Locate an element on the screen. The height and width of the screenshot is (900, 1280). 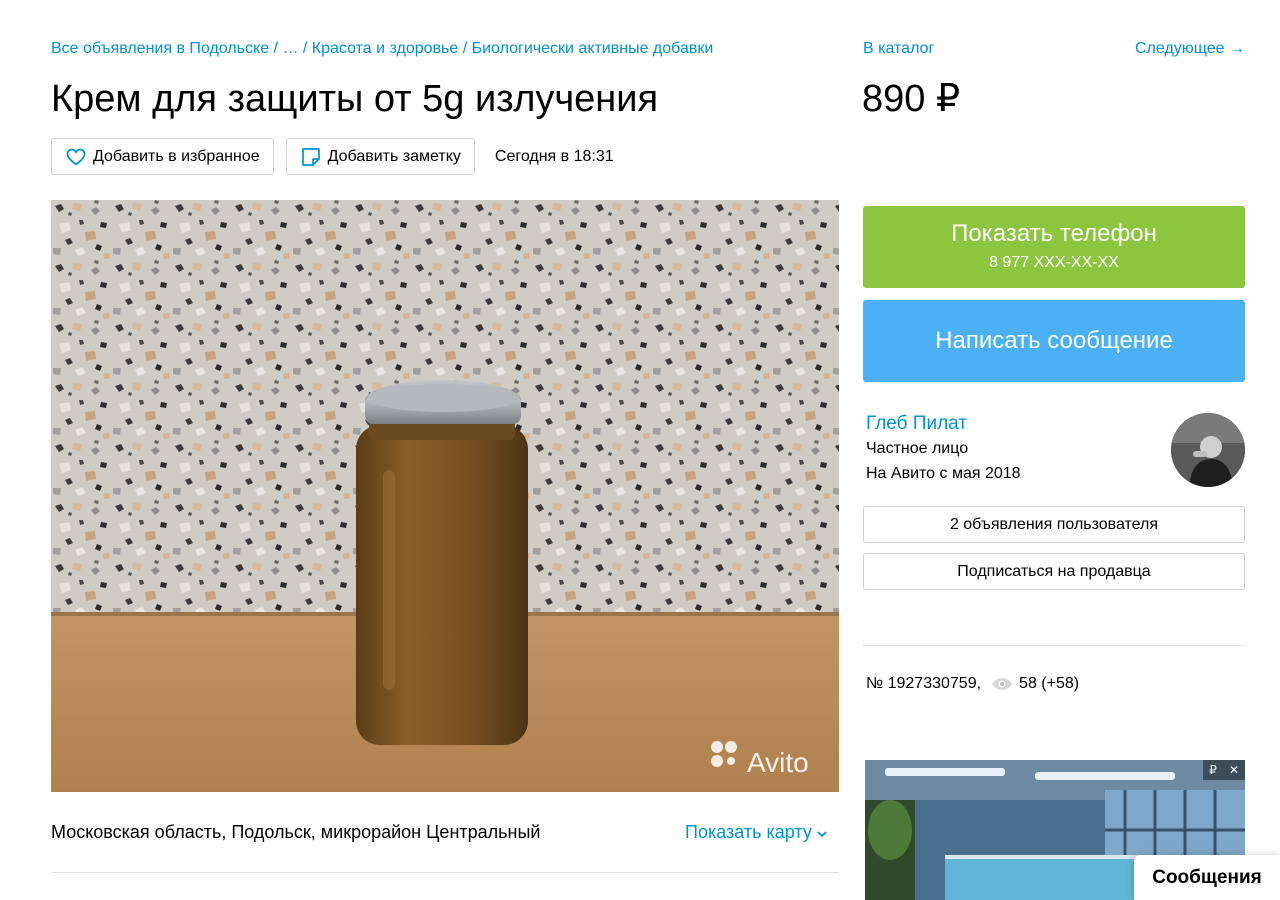
seller-photo is located at coordinates (1208, 450).